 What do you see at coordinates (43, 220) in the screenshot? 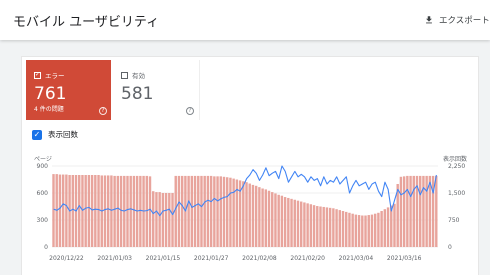
I see `left-axis-tick: 300` at bounding box center [43, 220].